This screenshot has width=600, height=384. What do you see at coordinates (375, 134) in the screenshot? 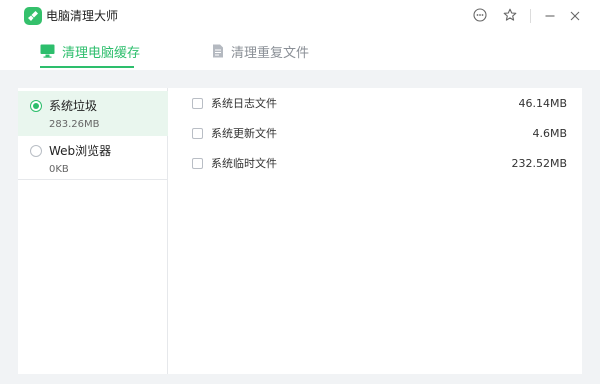
I see `item-system-update-files: 系统更新文件 4.6MB` at bounding box center [375, 134].